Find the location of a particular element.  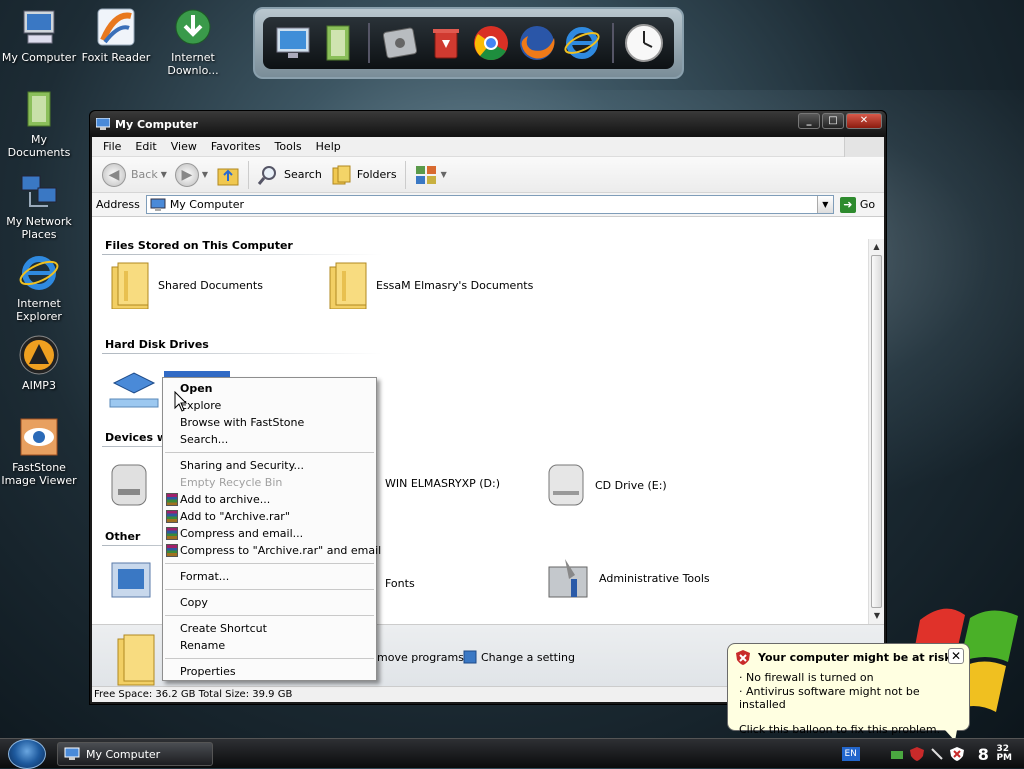

foxit-reader-icon is located at coordinates (116, 27).